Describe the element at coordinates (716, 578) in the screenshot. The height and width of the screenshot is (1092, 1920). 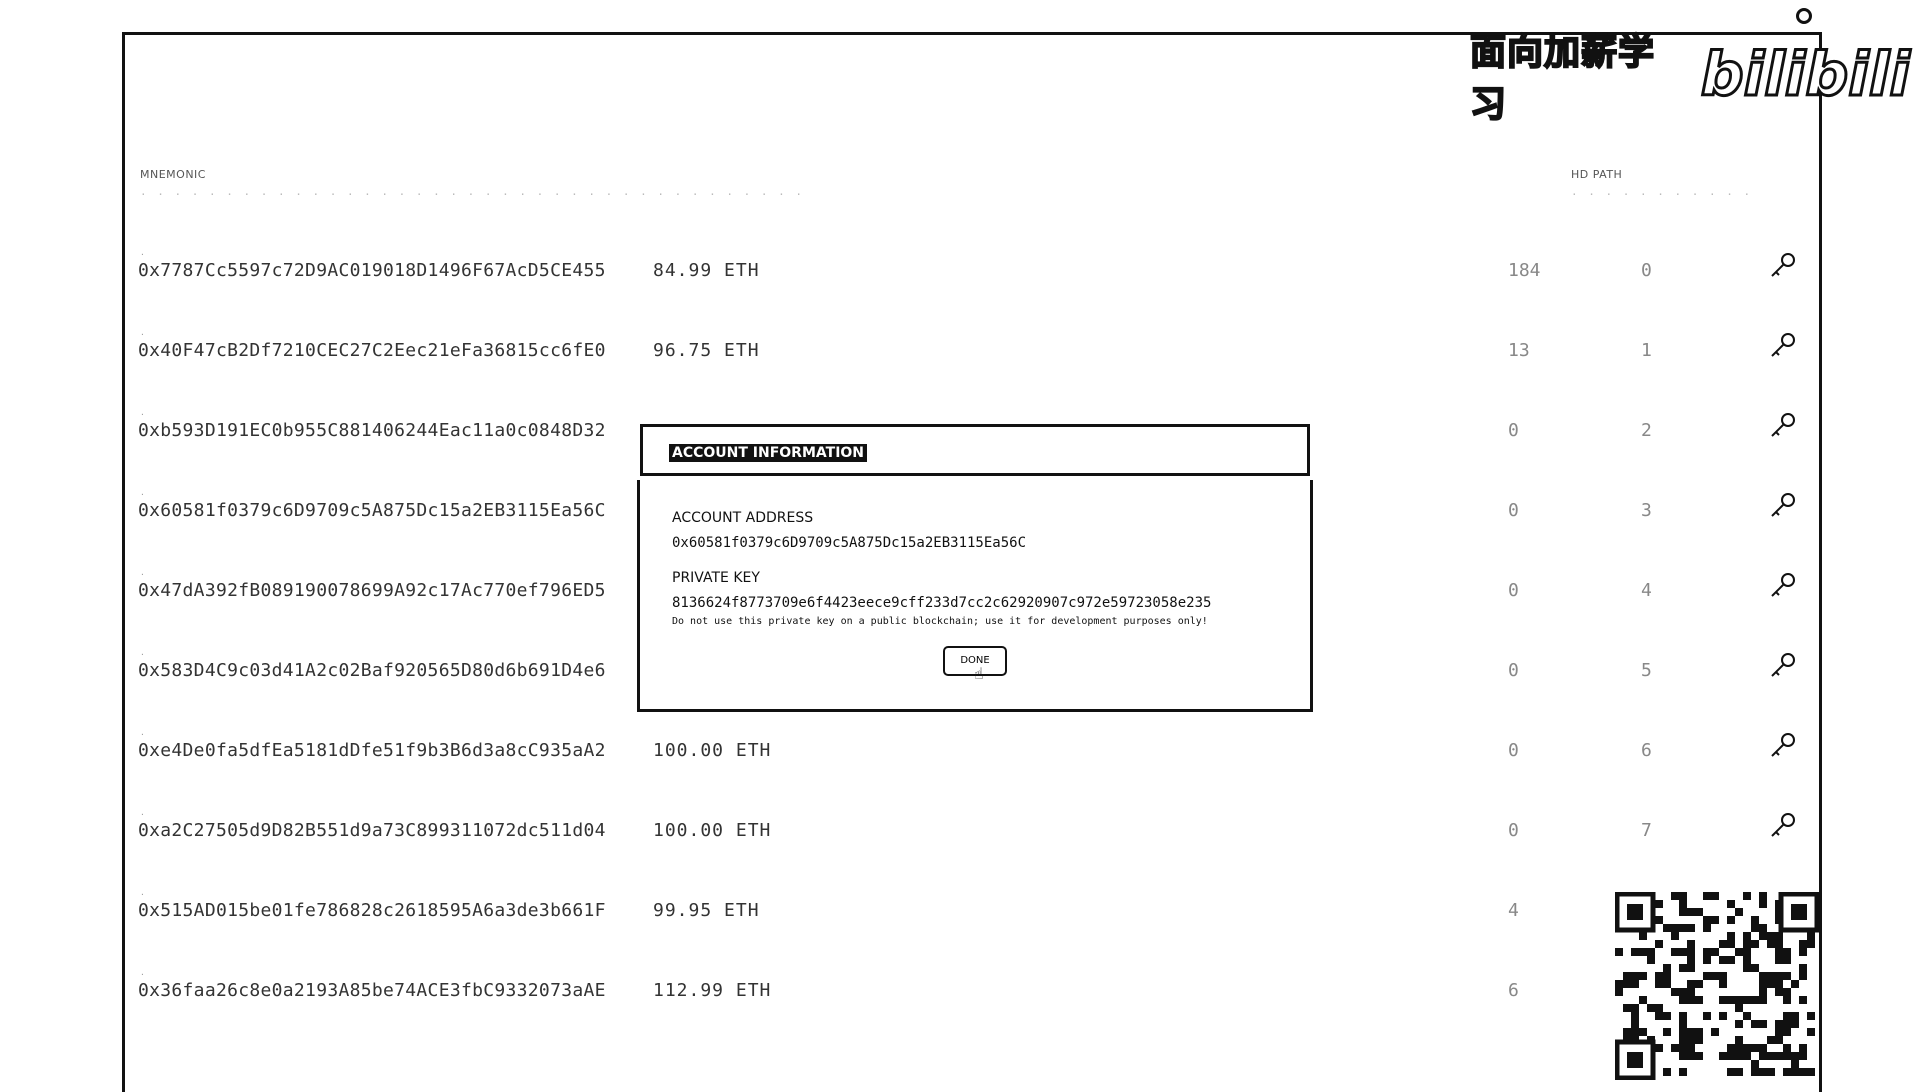
I see `private-key-label: PRIVATE KEY` at that location.